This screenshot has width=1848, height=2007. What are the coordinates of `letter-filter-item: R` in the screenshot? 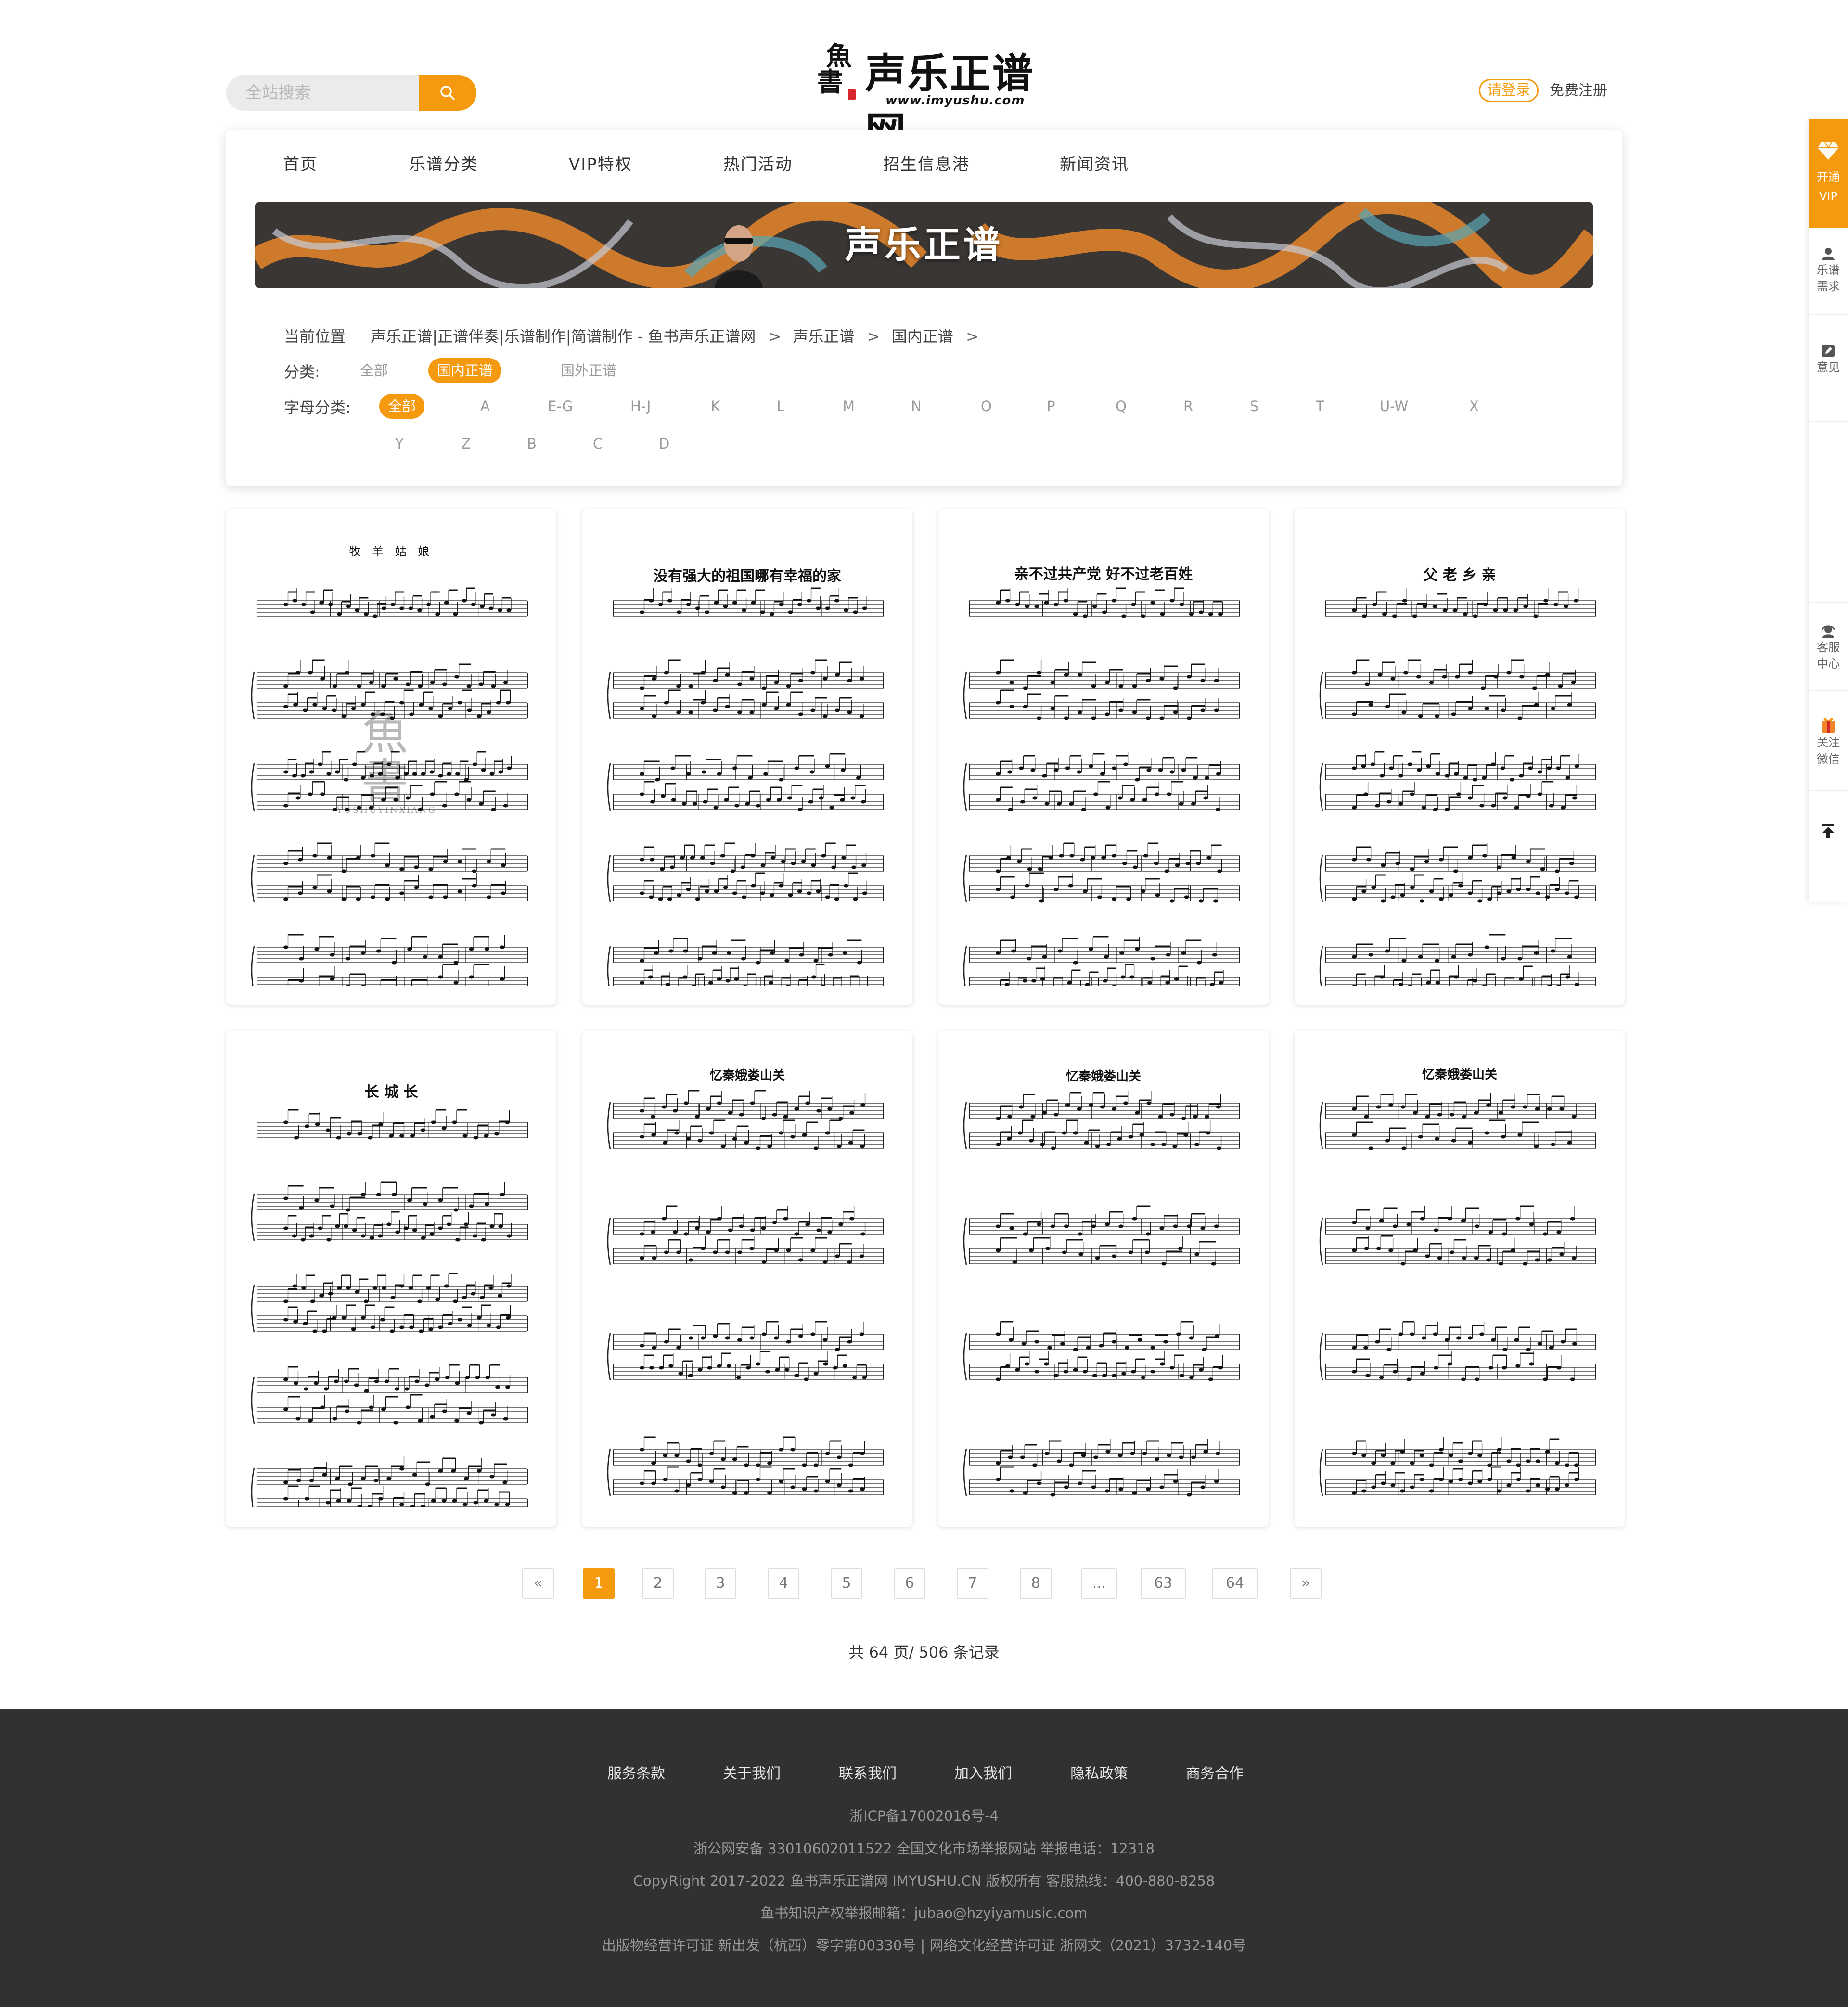 It's located at (1188, 406).